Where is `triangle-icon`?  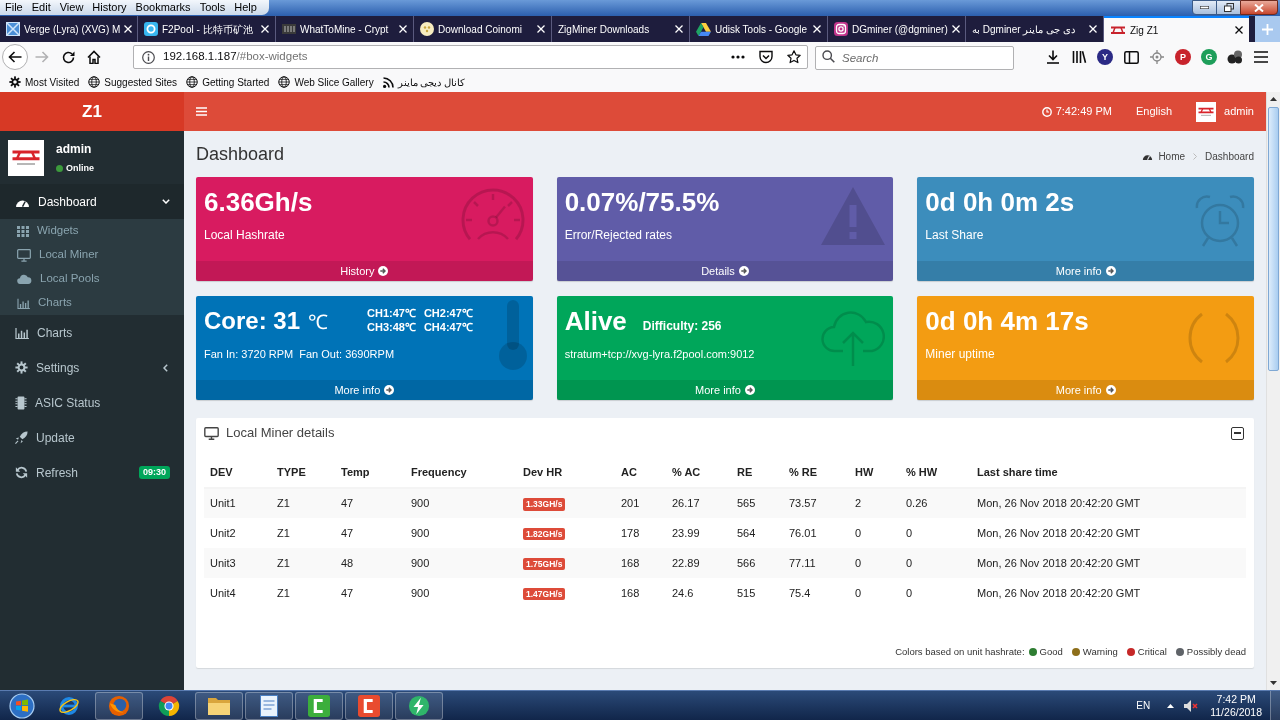 triangle-icon is located at coordinates (703, 29).